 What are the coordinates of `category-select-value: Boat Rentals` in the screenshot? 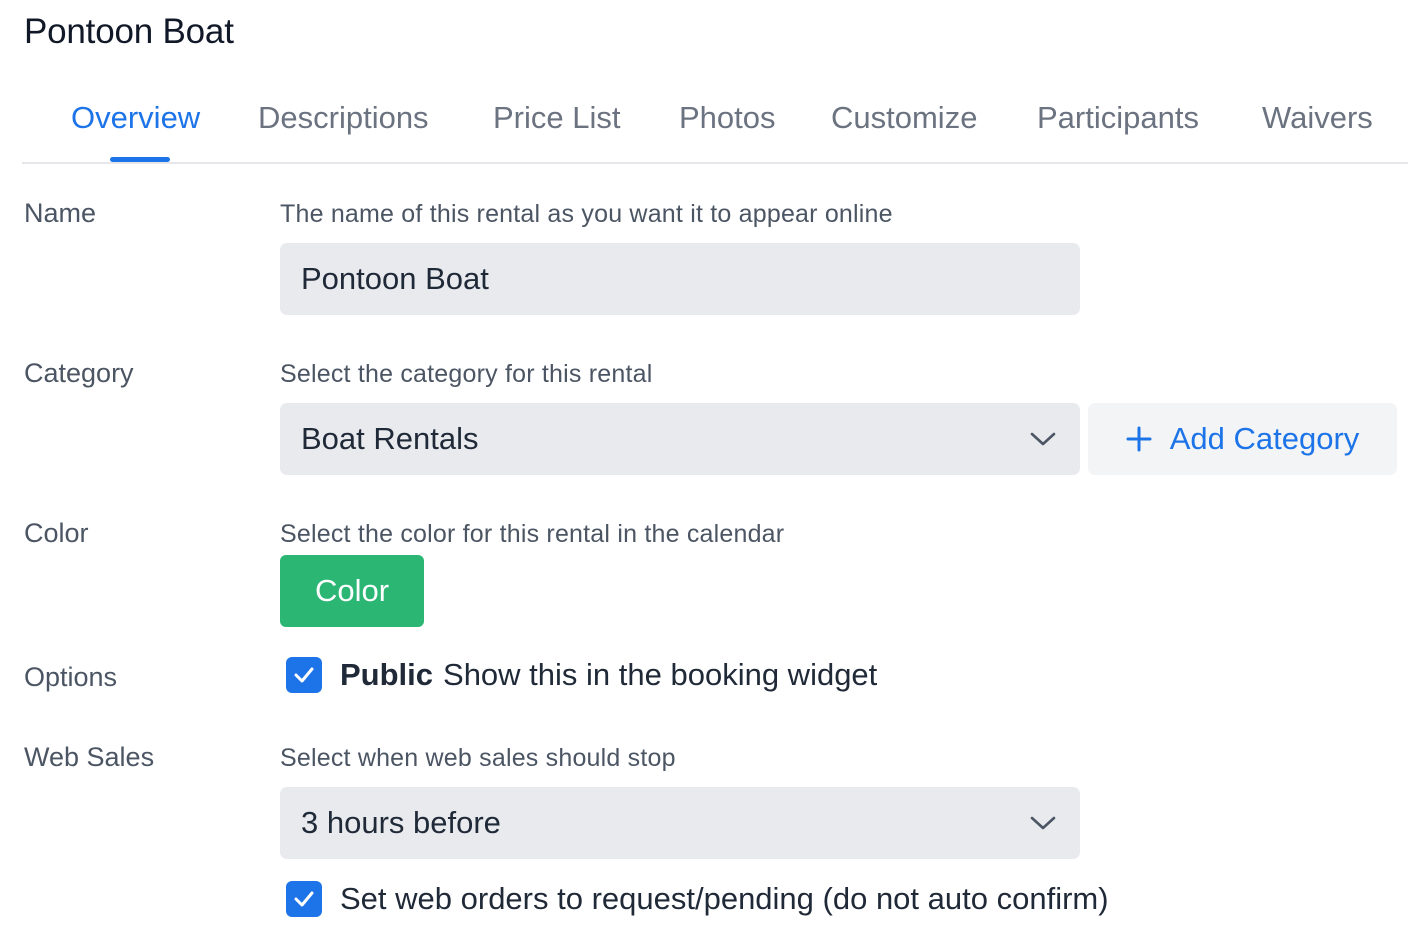 It's located at (390, 438).